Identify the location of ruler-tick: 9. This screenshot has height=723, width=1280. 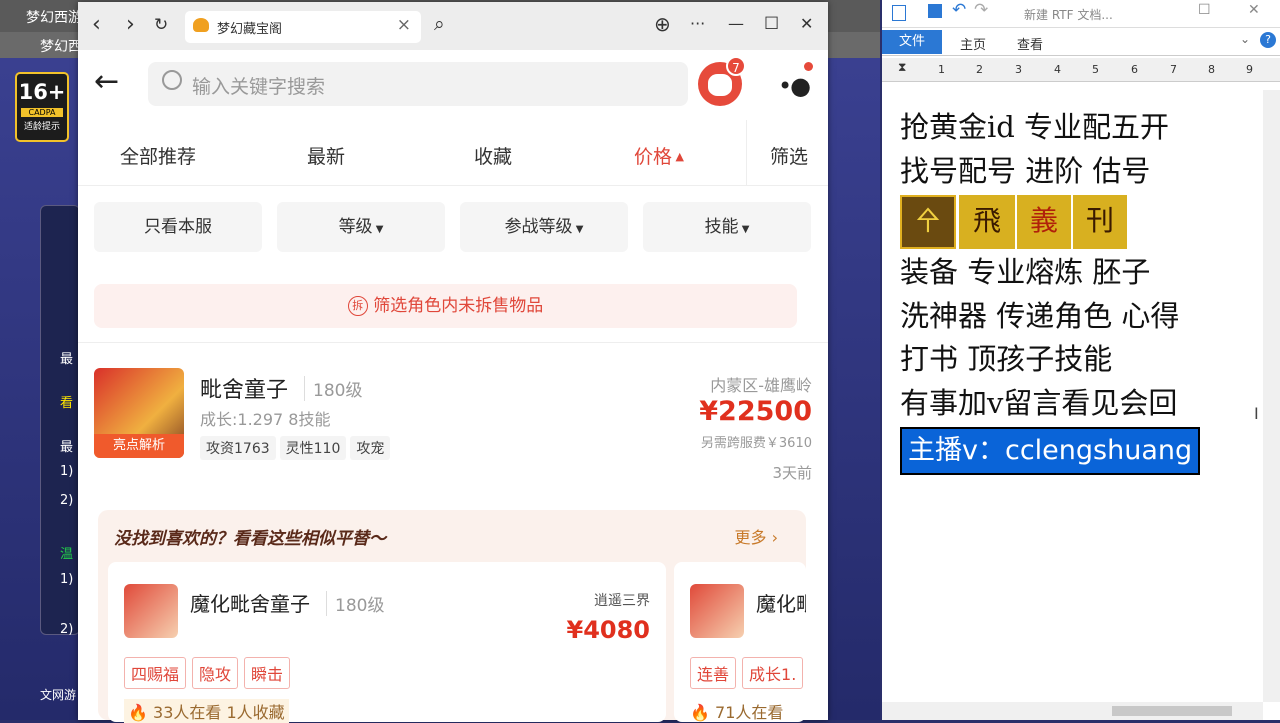
(1249, 69).